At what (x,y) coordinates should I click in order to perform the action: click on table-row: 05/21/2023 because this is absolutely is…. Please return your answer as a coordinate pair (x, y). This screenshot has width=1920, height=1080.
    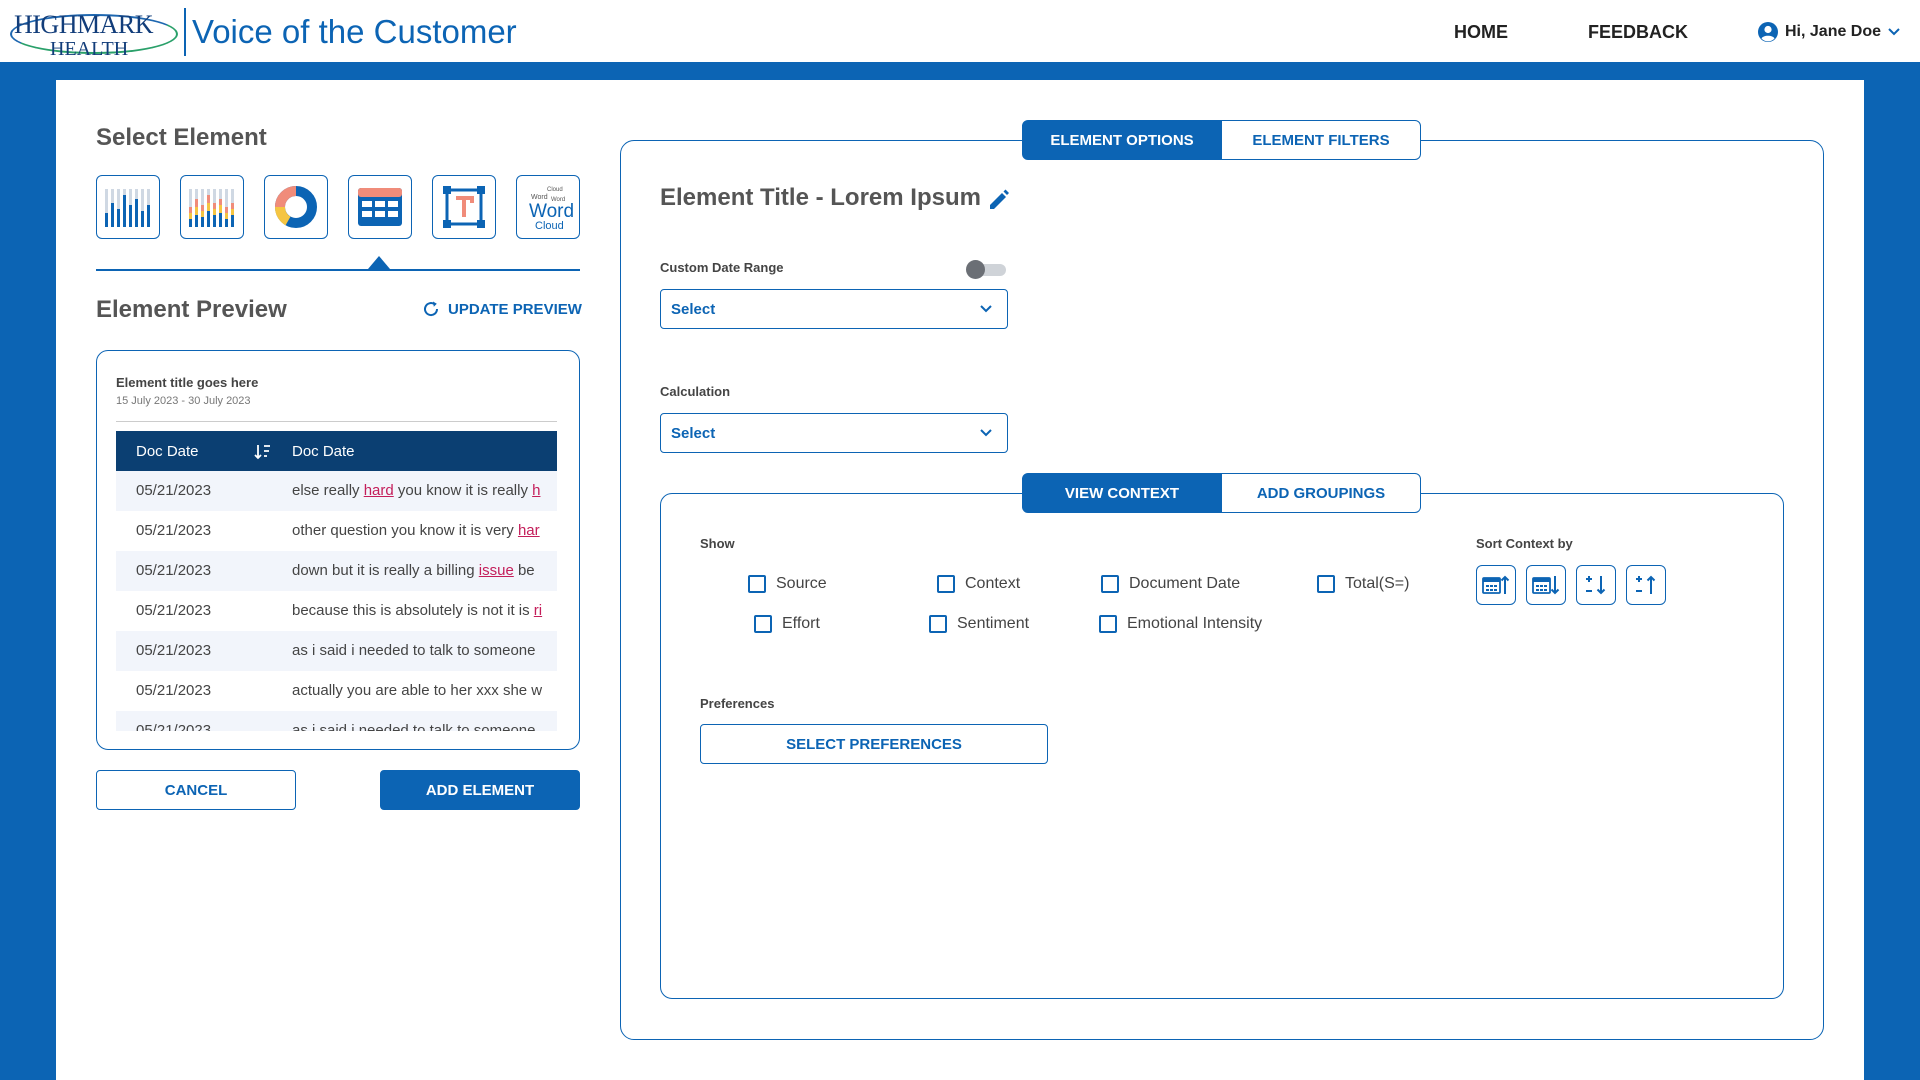
    Looking at the image, I should click on (336, 611).